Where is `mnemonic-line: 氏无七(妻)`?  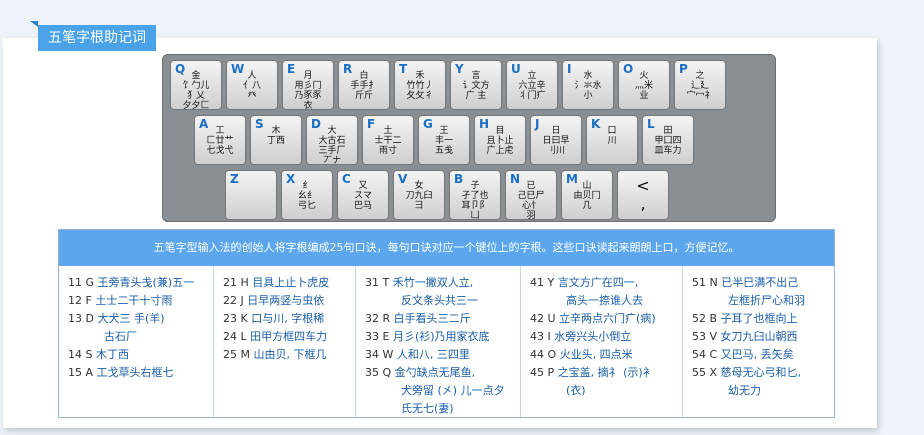 mnemonic-line: 氏无七(妻) is located at coordinates (442, 409).